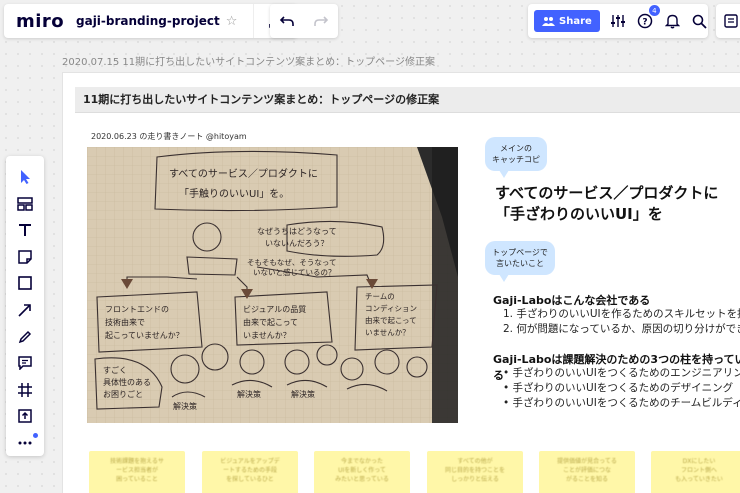  Describe the element at coordinates (699, 479) in the screenshot. I see `sticky-text: も入っていきたい` at that location.